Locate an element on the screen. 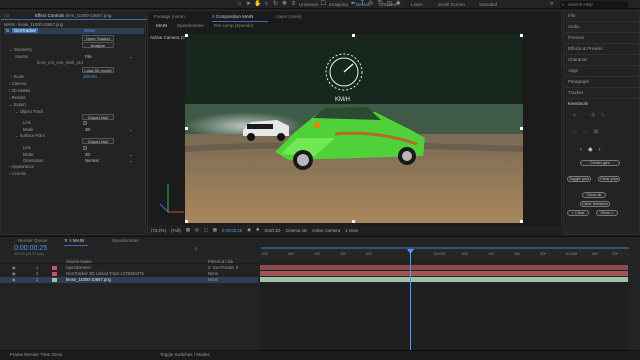 The image size is (640, 360). workspace-default: Default is located at coordinates (363, 4).